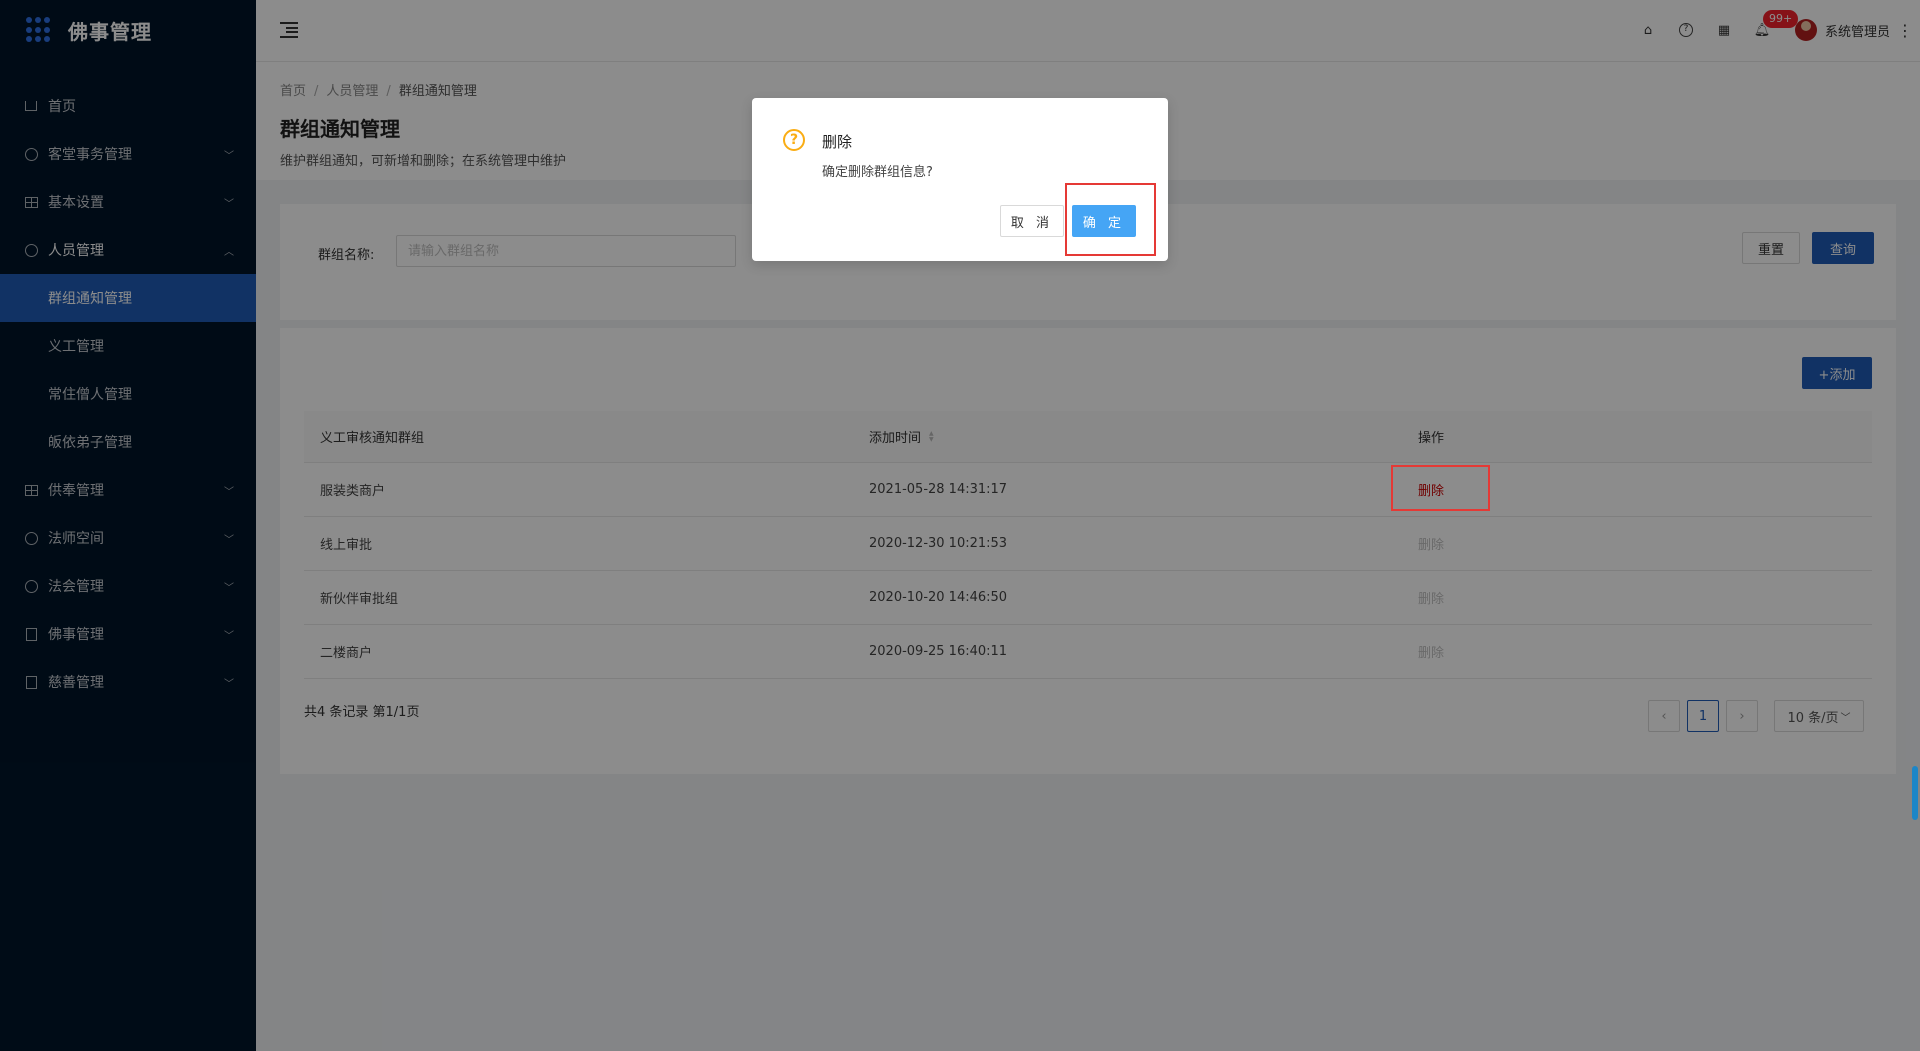 The height and width of the screenshot is (1051, 1920). Describe the element at coordinates (1032, 221) in the screenshot. I see `cancel-button: 取 消` at that location.